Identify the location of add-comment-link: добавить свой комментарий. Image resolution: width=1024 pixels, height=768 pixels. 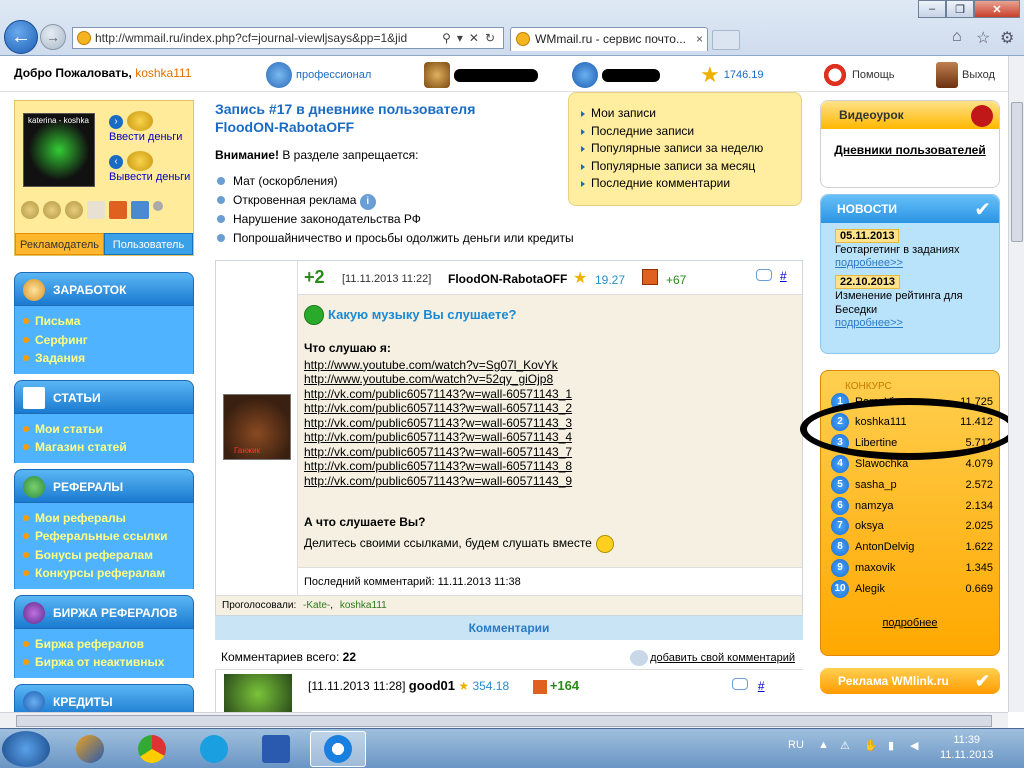
(712, 658).